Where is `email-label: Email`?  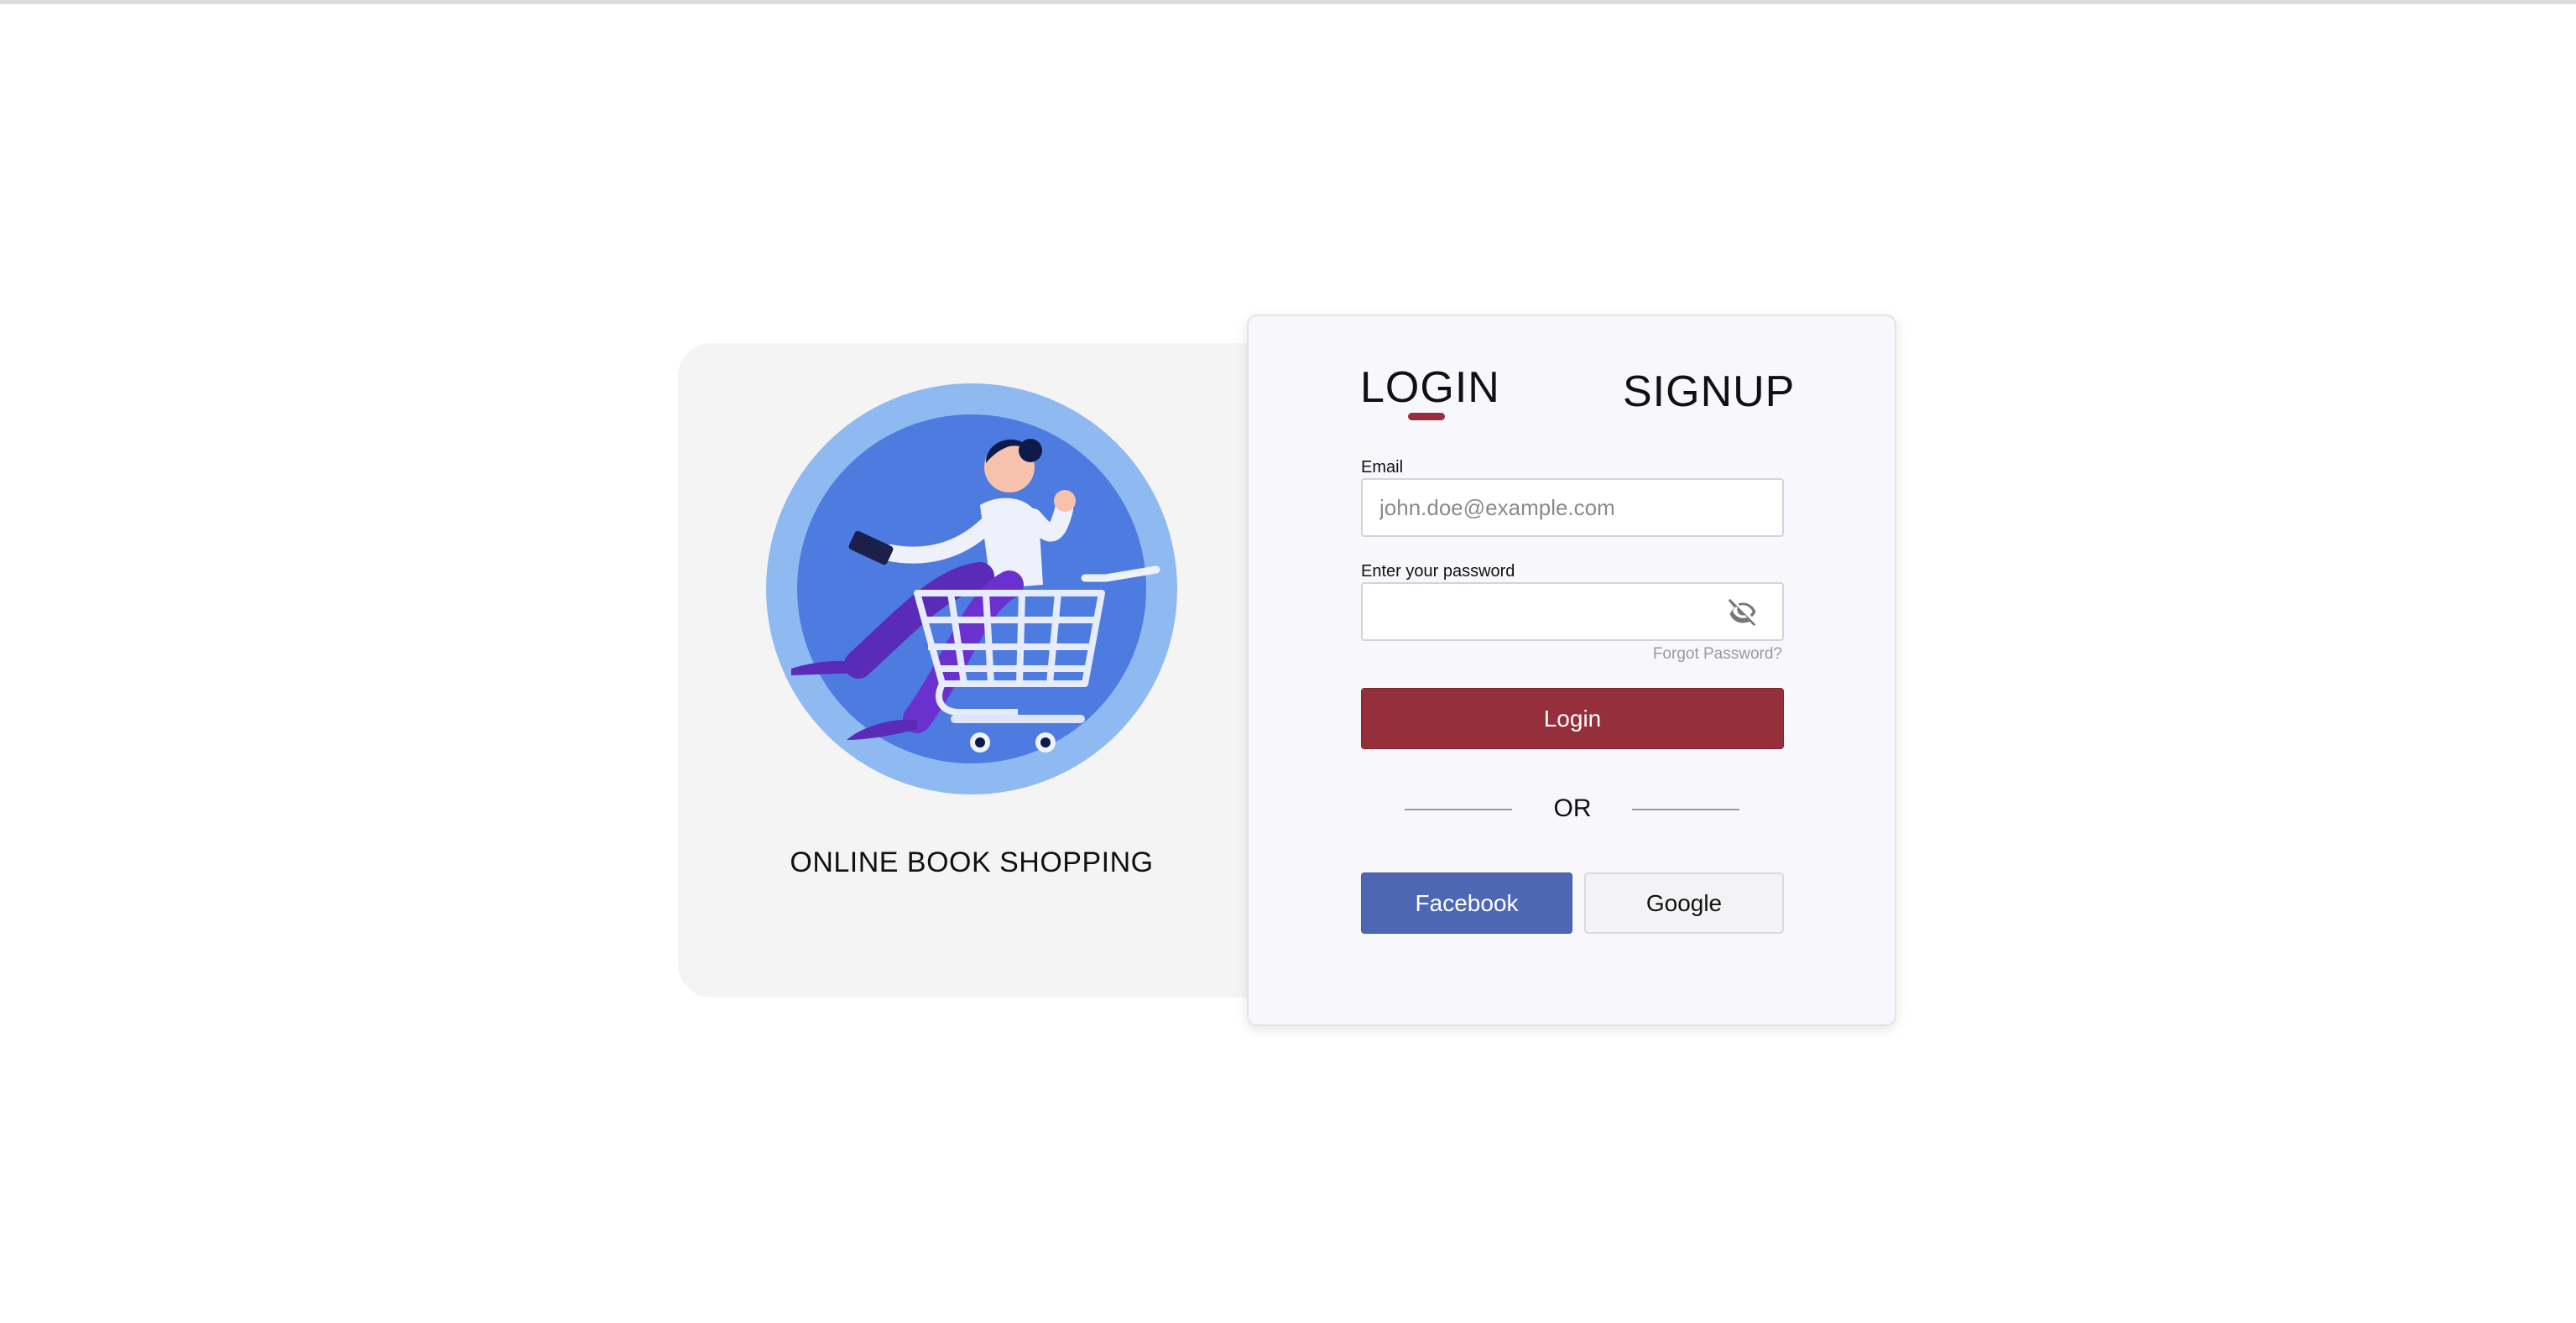
email-label: Email is located at coordinates (1382, 468).